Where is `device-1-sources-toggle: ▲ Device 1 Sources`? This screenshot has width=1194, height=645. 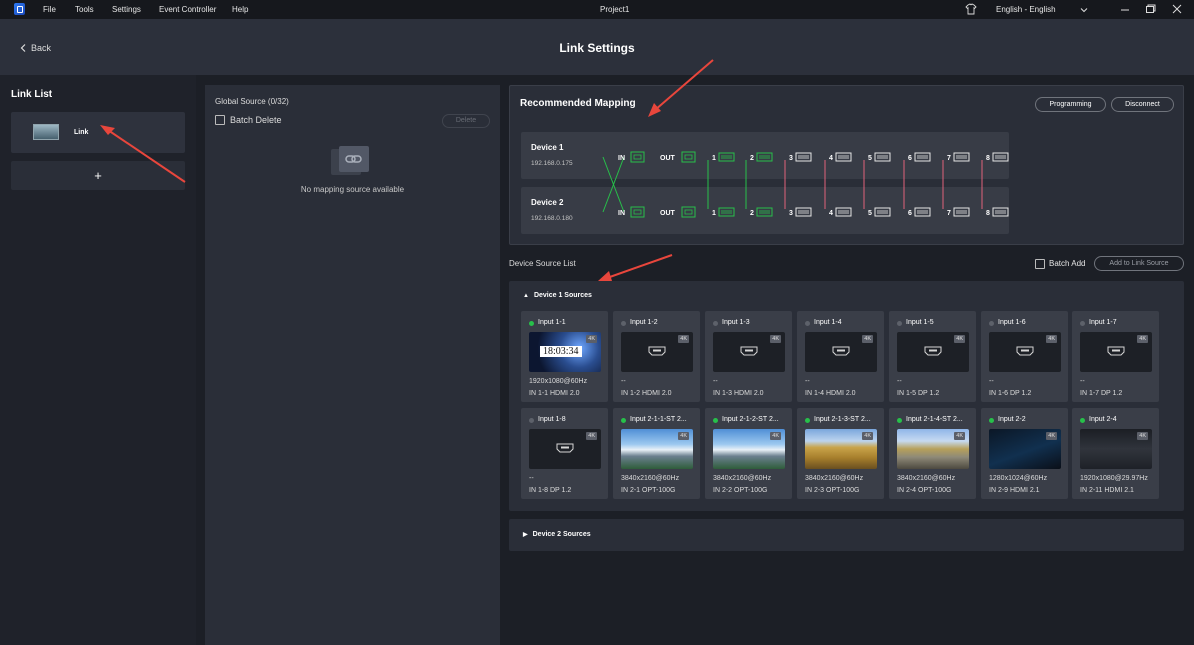 device-1-sources-toggle: ▲ Device 1 Sources is located at coordinates (557, 295).